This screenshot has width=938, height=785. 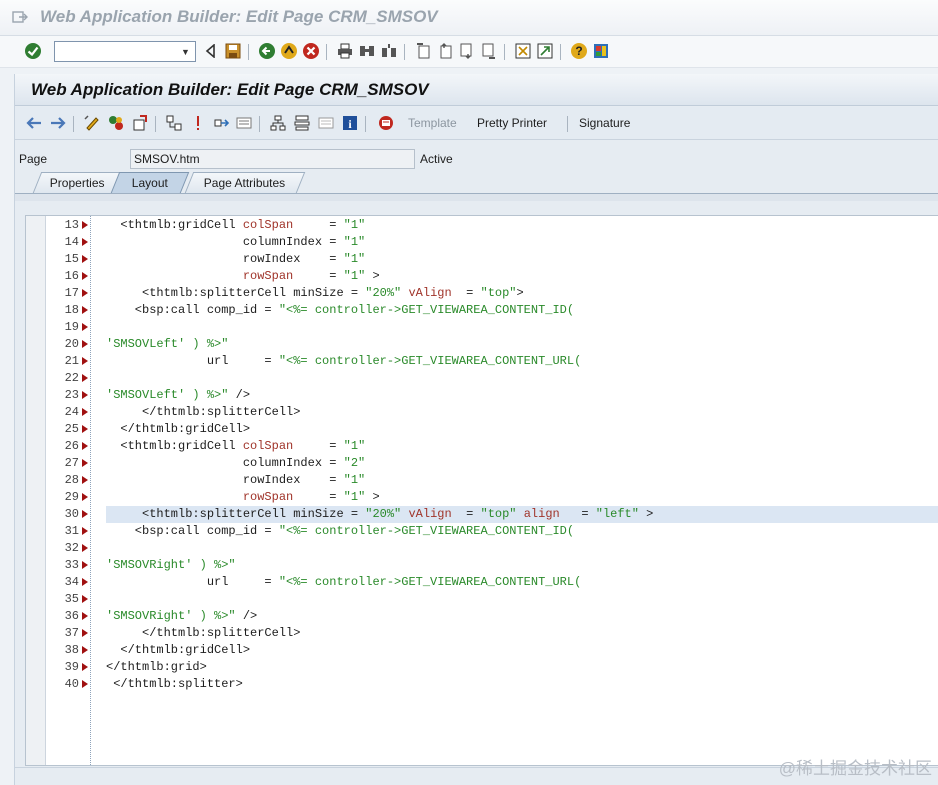 I want to click on tab-page-attributes: Page Attributes, so click(x=245, y=182).